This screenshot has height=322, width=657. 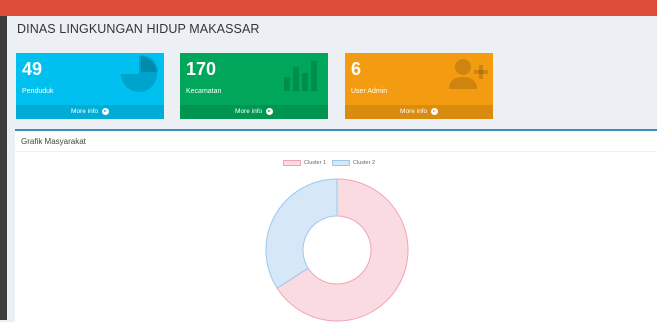 What do you see at coordinates (32, 69) in the screenshot?
I see `stat-value: 49` at bounding box center [32, 69].